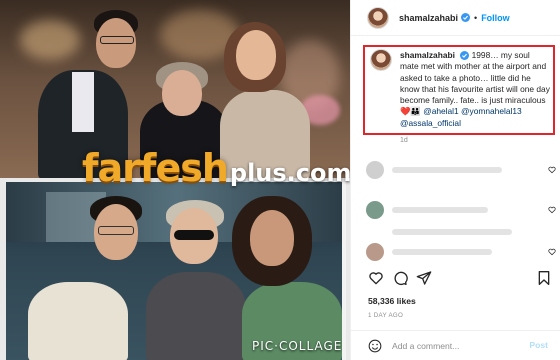 Image resolution: width=560 pixels, height=360 pixels. Describe the element at coordinates (460, 279) in the screenshot. I see `action-bar` at that location.